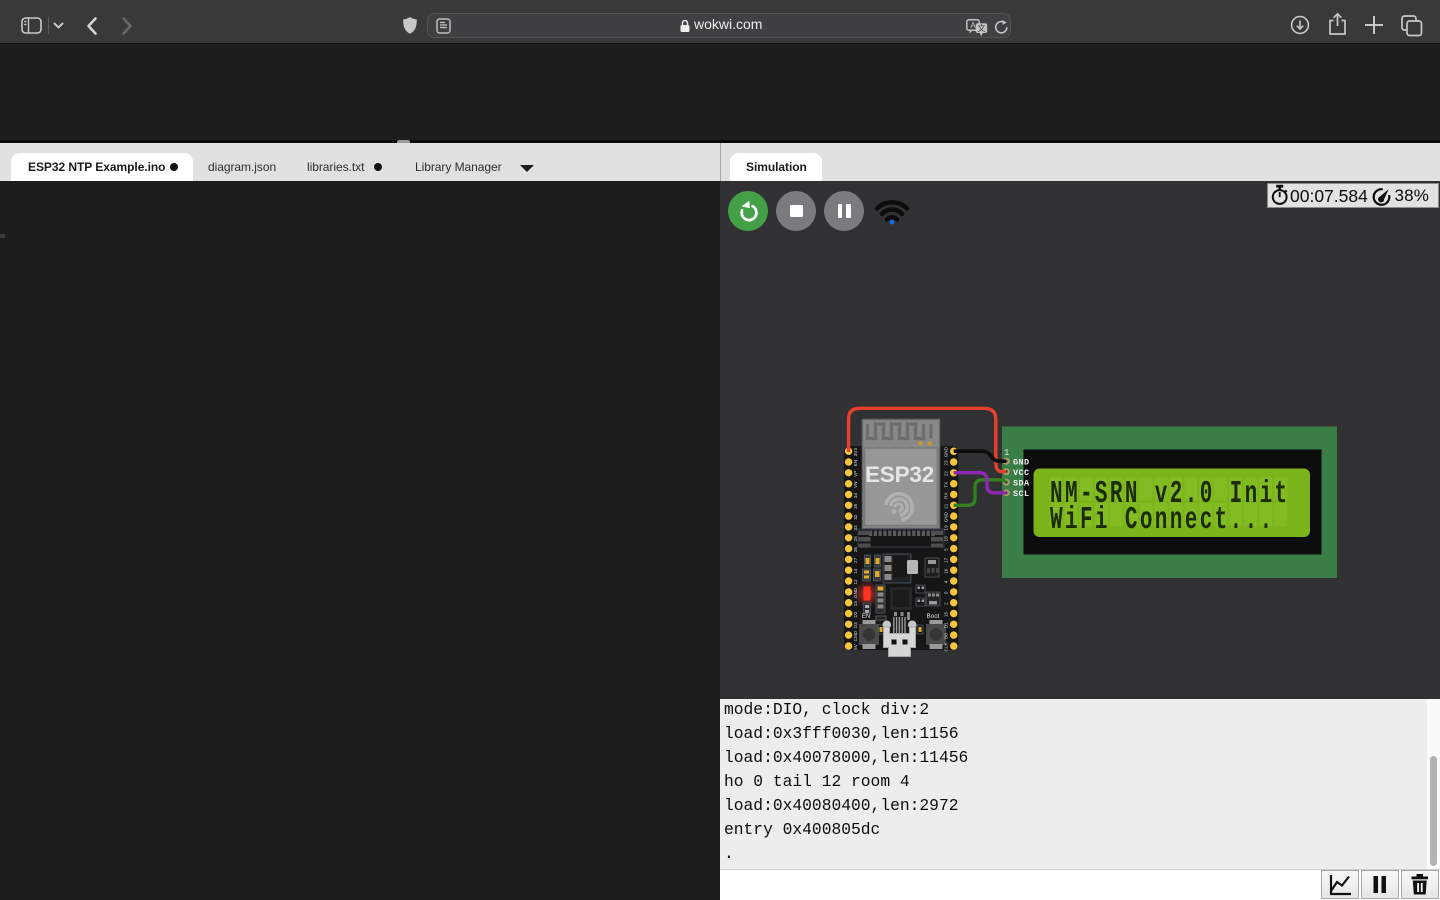 This screenshot has width=1440, height=900. I want to click on svg-text: TX, so click(946, 485).